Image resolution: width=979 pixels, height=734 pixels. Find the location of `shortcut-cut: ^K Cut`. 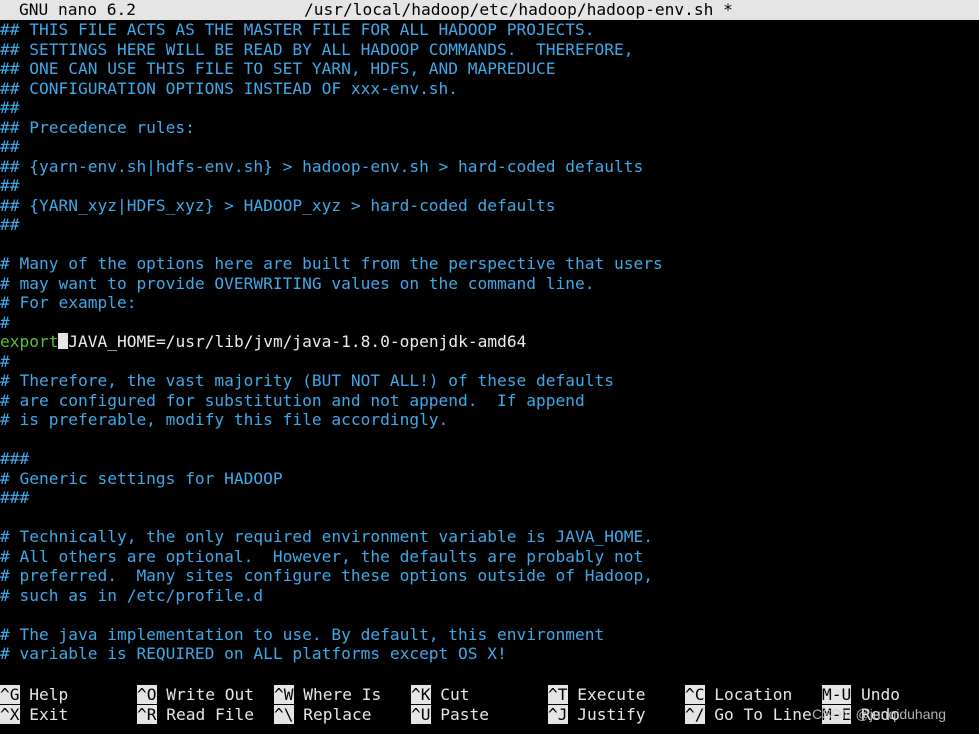

shortcut-cut: ^K Cut is located at coordinates (440, 695).